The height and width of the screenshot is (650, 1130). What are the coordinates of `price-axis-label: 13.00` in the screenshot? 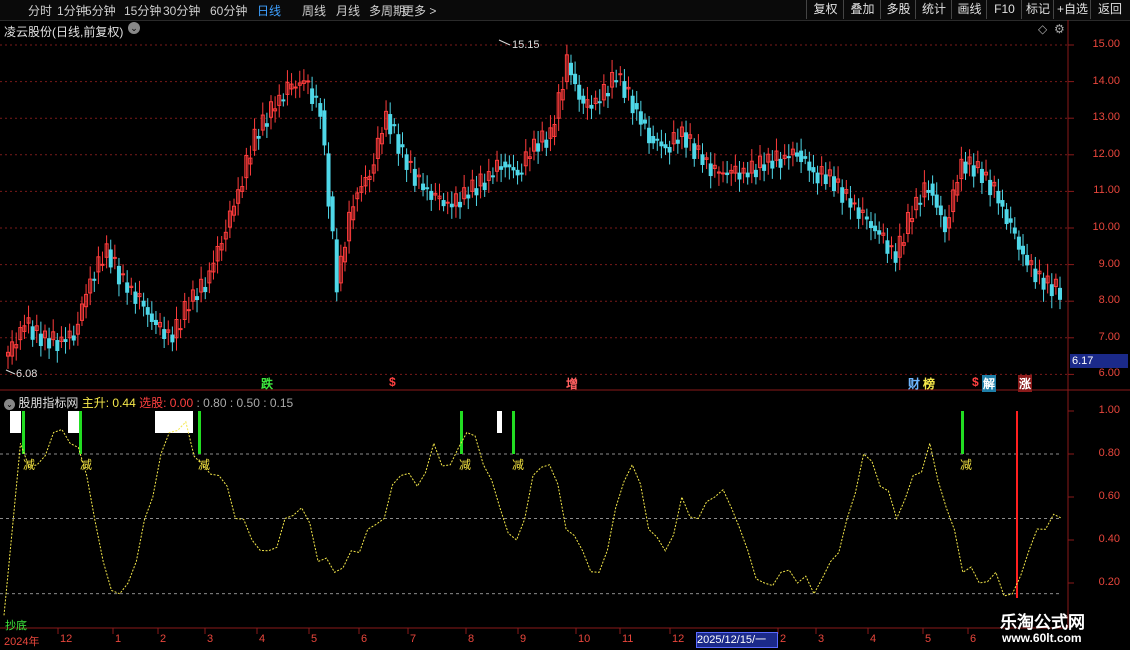 It's located at (1106, 117).